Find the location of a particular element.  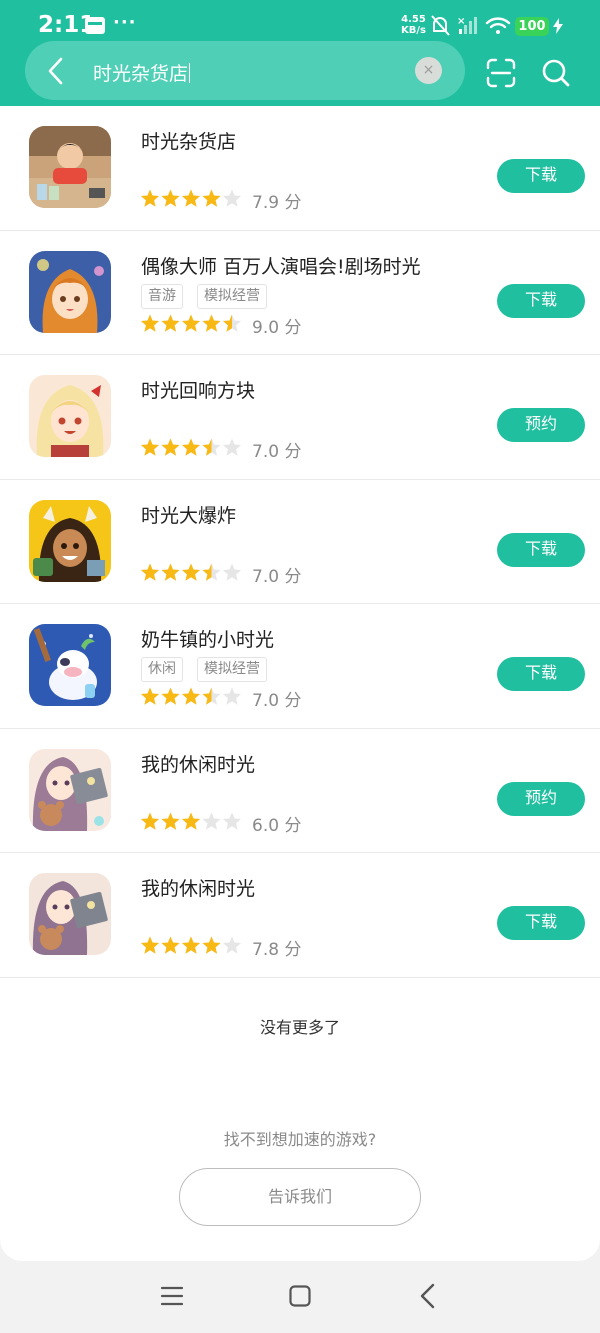

game-name: 时光杂货店 is located at coordinates (188, 140).